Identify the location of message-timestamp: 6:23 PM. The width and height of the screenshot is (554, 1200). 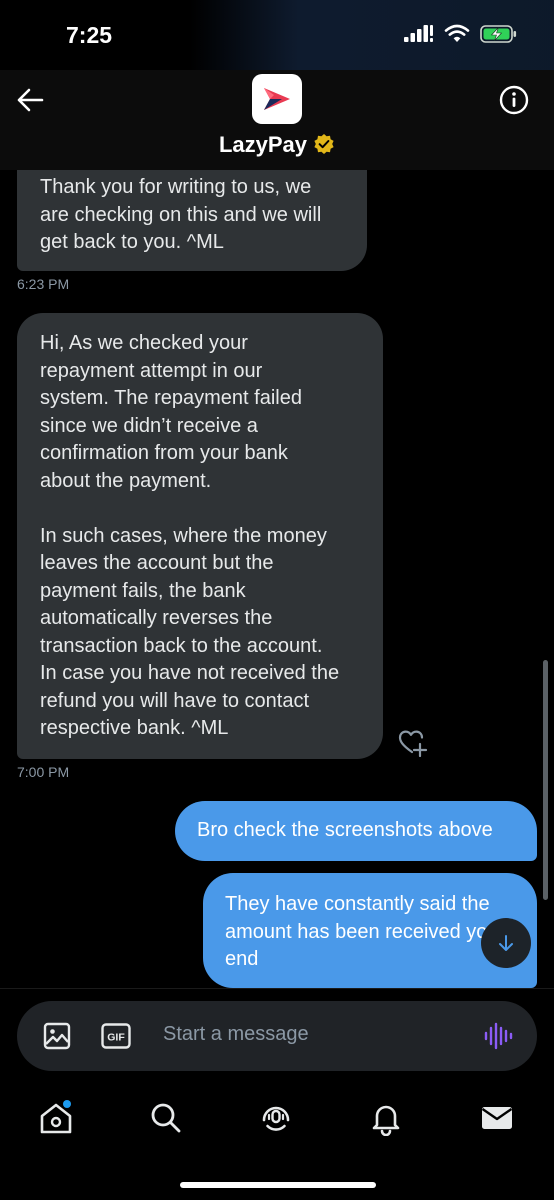
(43, 284).